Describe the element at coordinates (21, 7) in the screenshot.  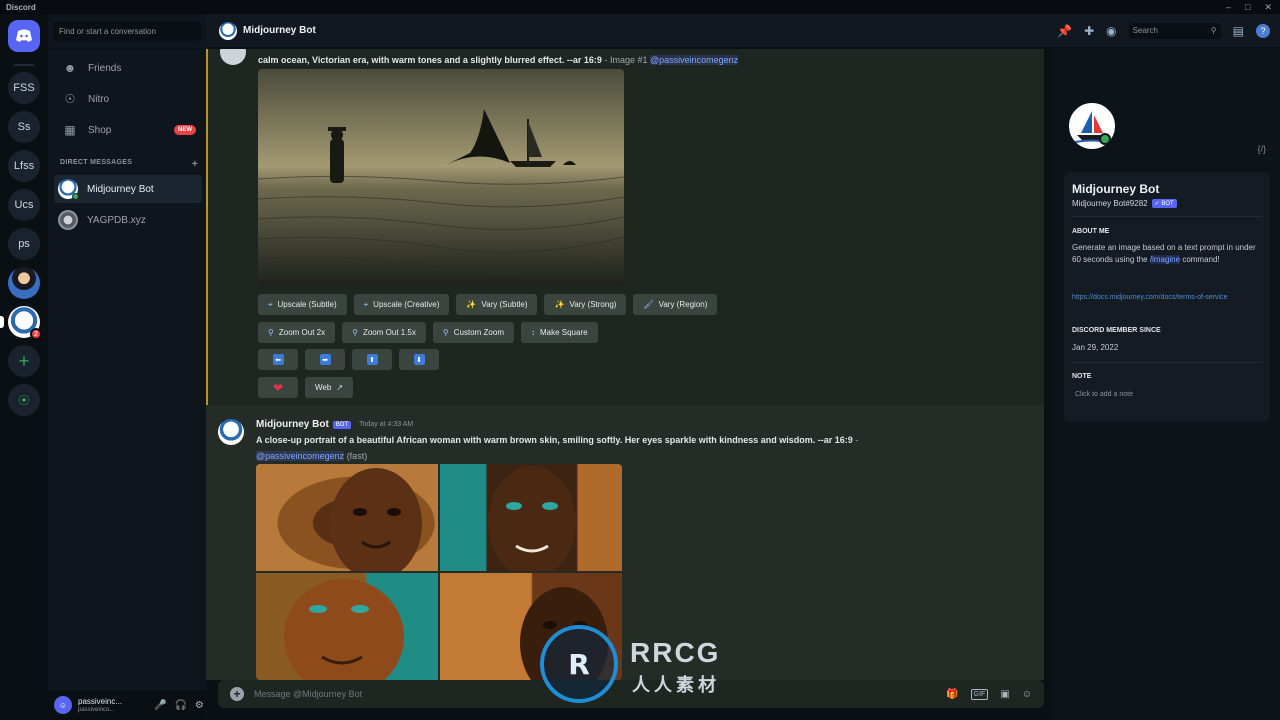
I see `app-title: Discord` at that location.